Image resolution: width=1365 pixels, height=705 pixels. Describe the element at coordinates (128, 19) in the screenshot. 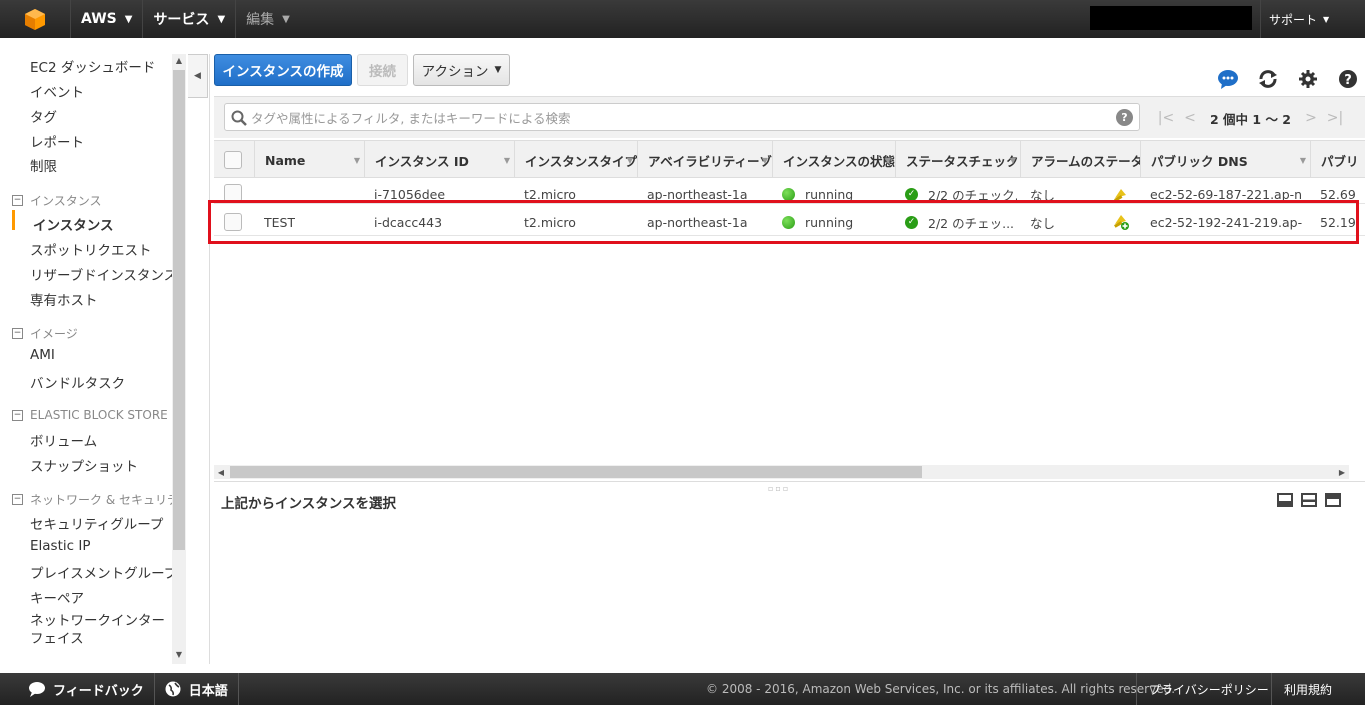

I see `chevron-down-icon: ▼` at that location.